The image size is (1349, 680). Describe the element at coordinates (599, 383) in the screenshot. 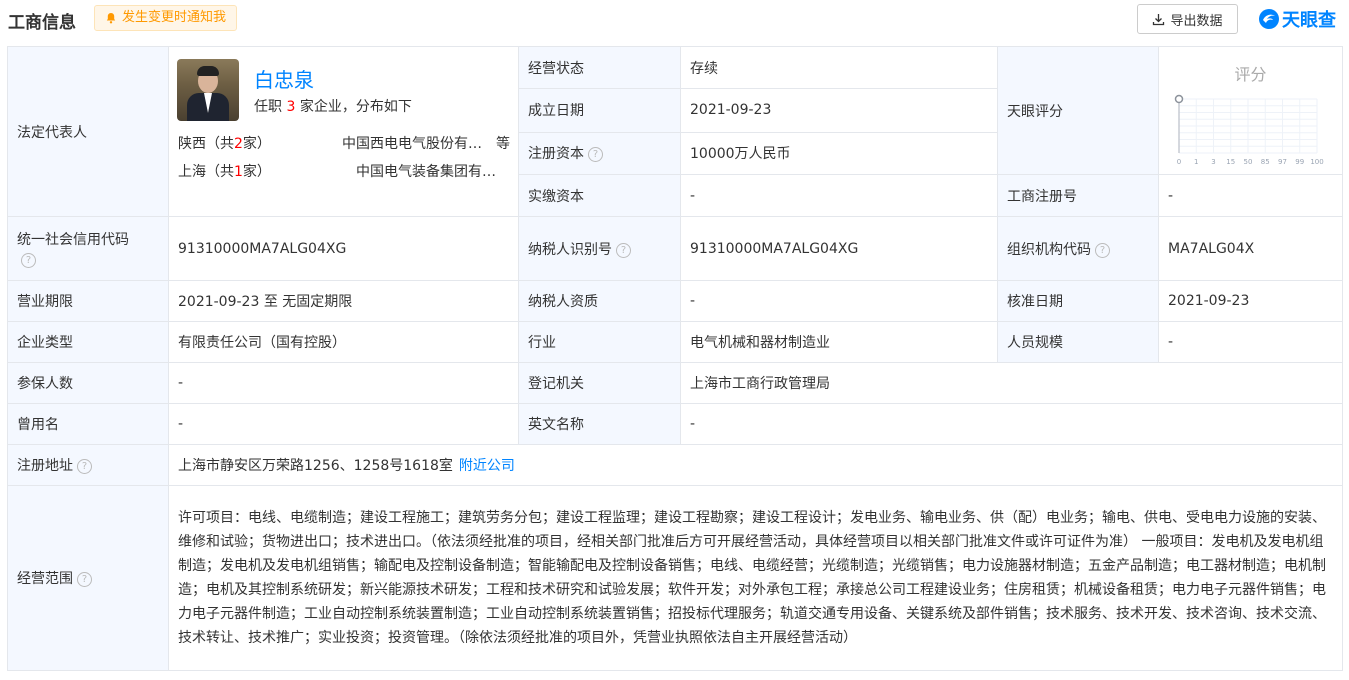

I see `authority-label: 登记机关` at that location.